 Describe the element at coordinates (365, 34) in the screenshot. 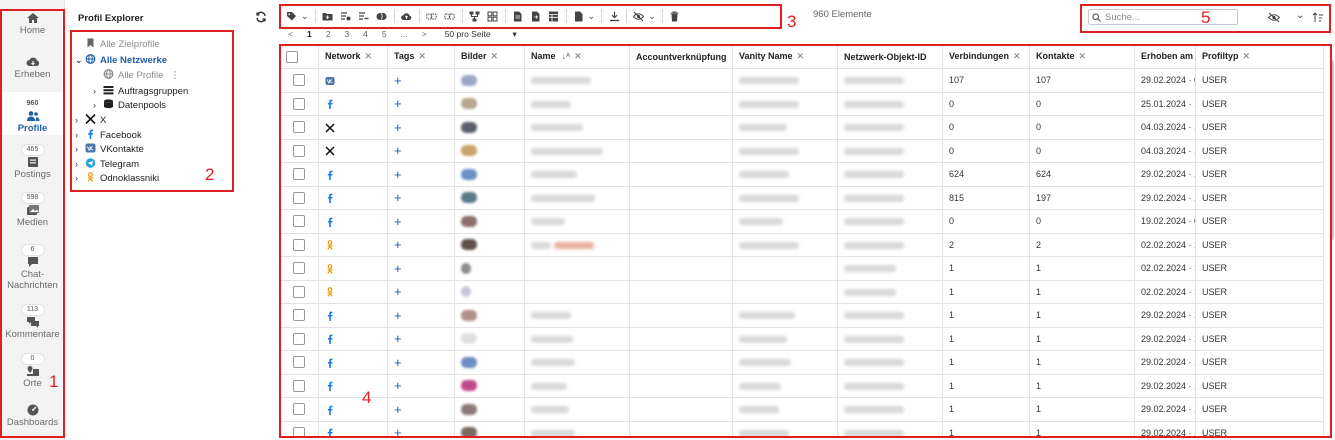

I see `page-4: 4` at that location.